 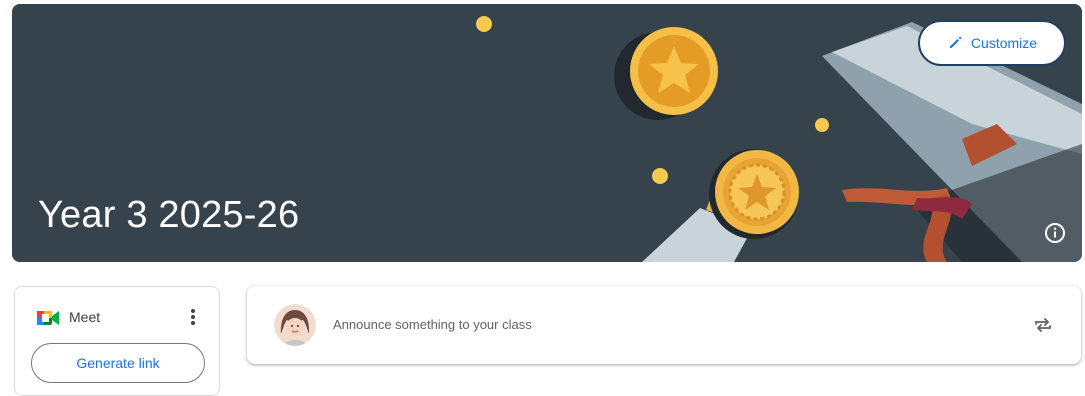 What do you see at coordinates (1055, 233) in the screenshot?
I see `info-icon` at bounding box center [1055, 233].